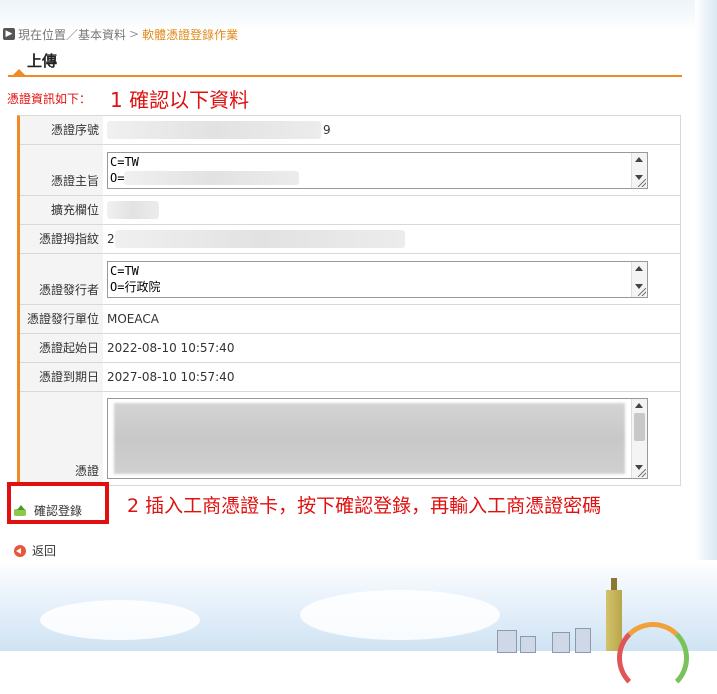 This screenshot has width=717, height=694. I want to click on issuer-line: O=行政院, so click(135, 286).